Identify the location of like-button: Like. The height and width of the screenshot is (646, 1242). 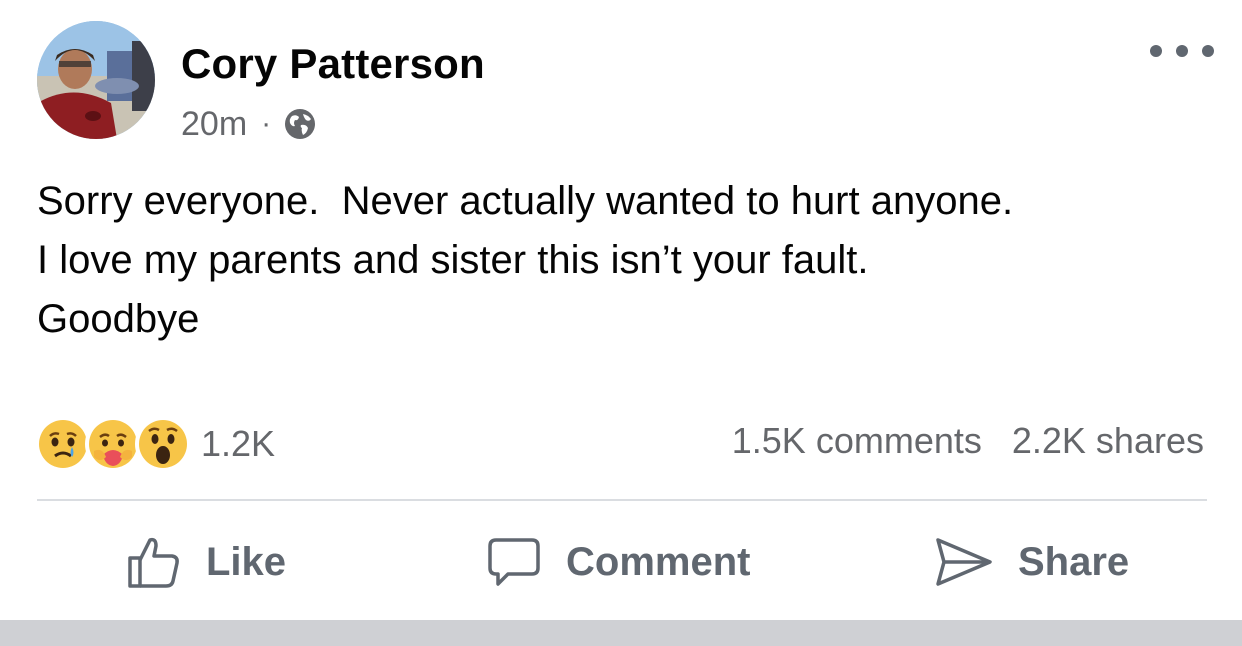
(206, 562).